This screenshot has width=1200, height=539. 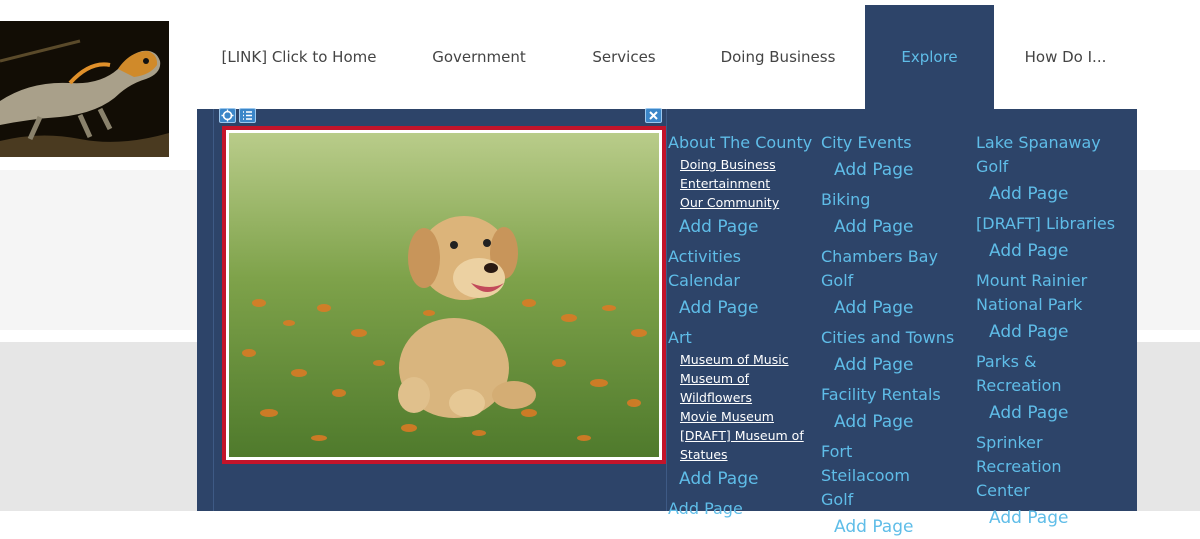 I want to click on site-logo-image, so click(x=84, y=89).